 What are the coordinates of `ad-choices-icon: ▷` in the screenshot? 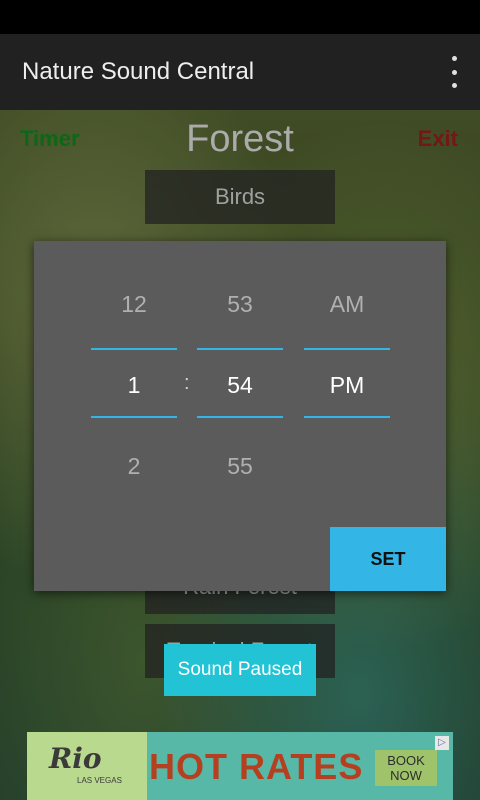 It's located at (442, 743).